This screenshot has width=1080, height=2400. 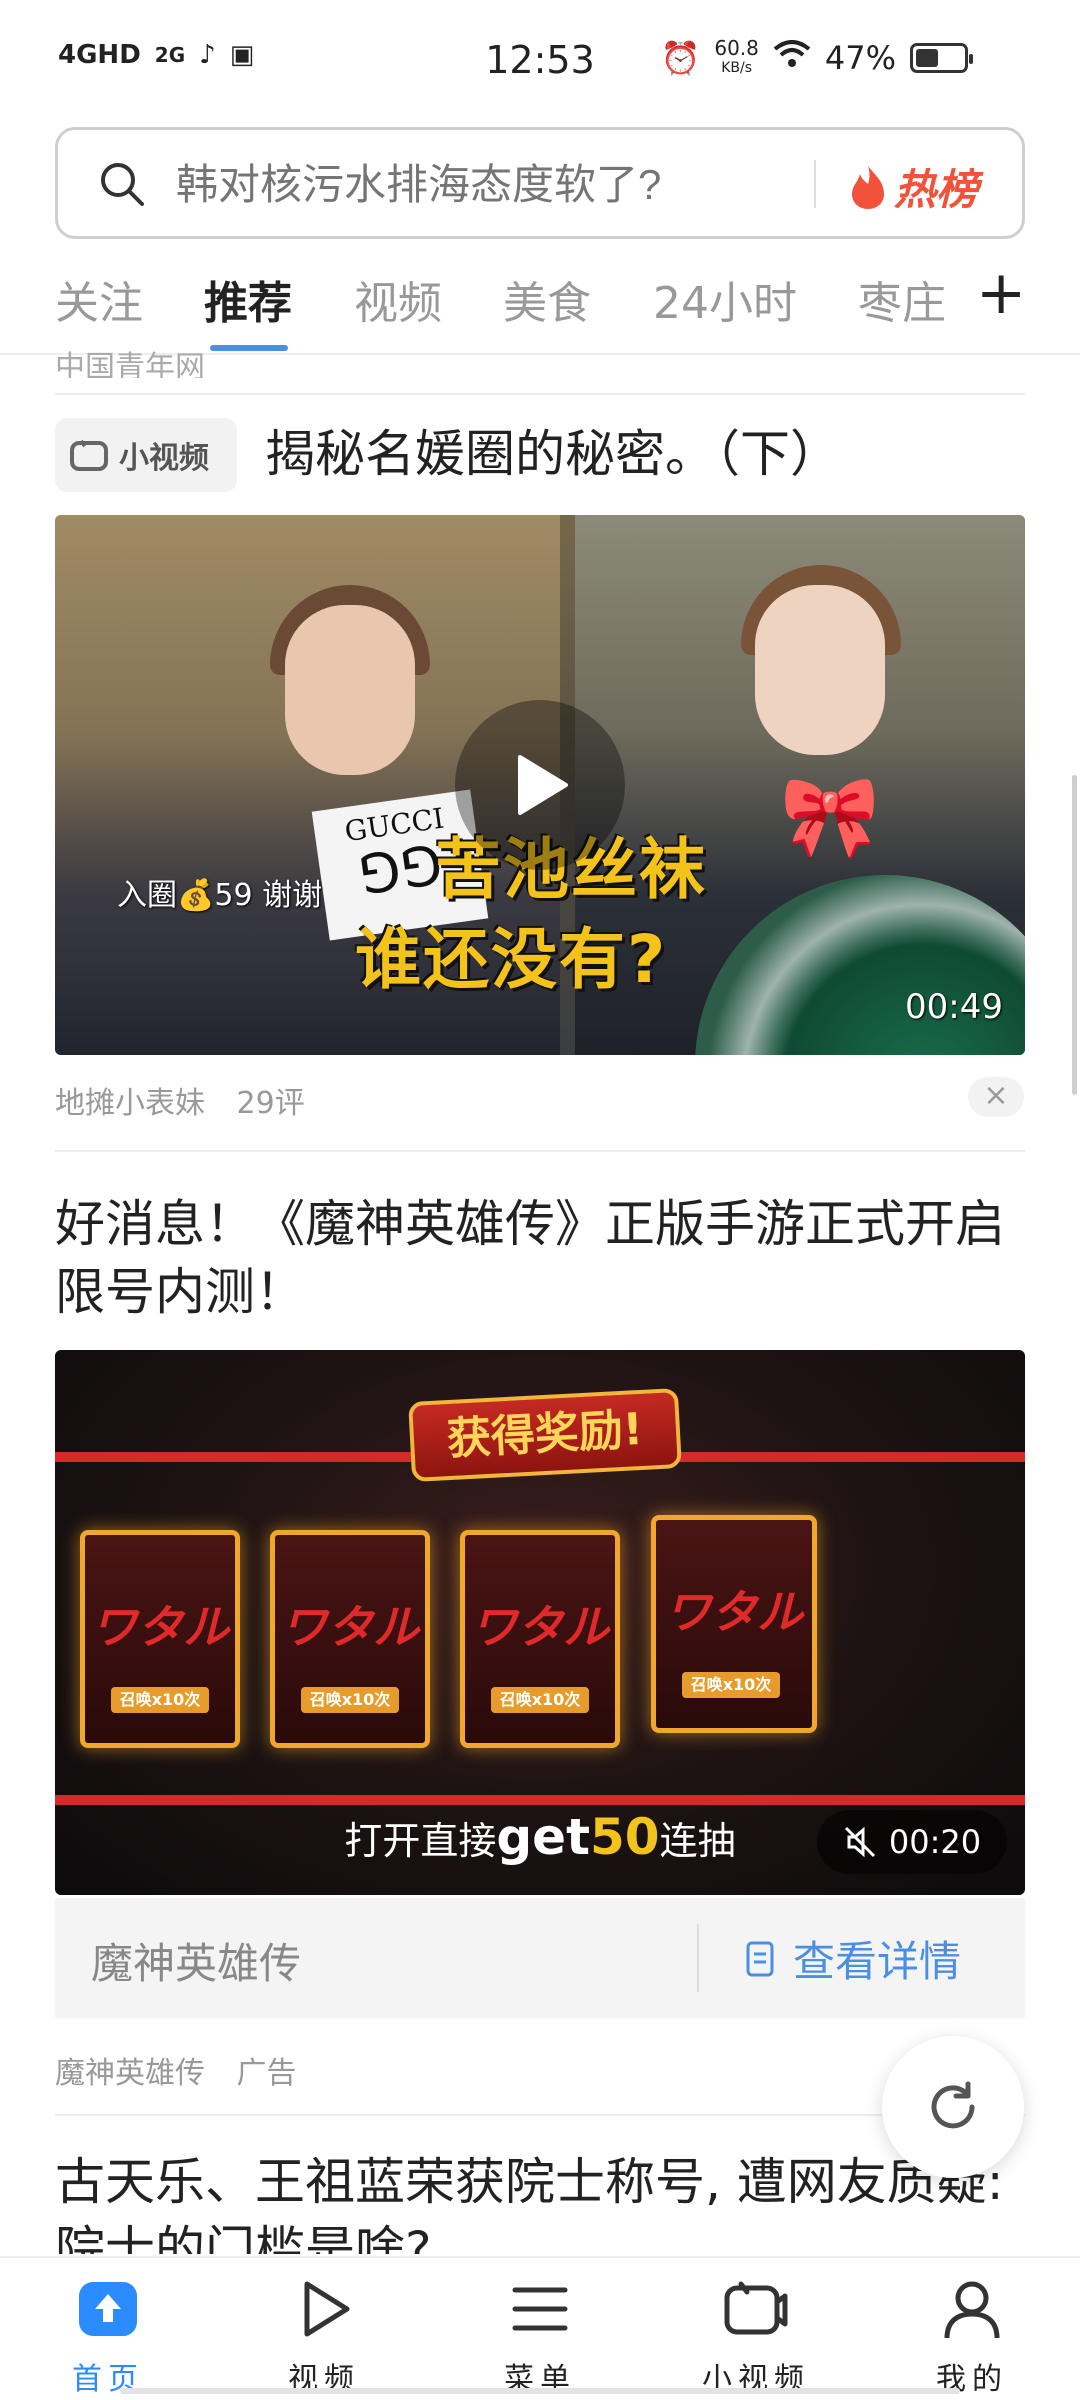 What do you see at coordinates (130, 1103) in the screenshot?
I see `item1-author: 地摊小表妹` at bounding box center [130, 1103].